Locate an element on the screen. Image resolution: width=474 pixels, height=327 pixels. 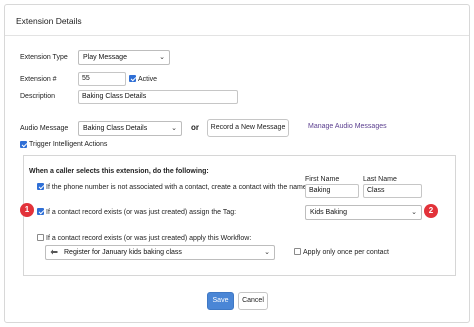
trigger-intelligent-actions-checkbox is located at coordinates (23, 144).